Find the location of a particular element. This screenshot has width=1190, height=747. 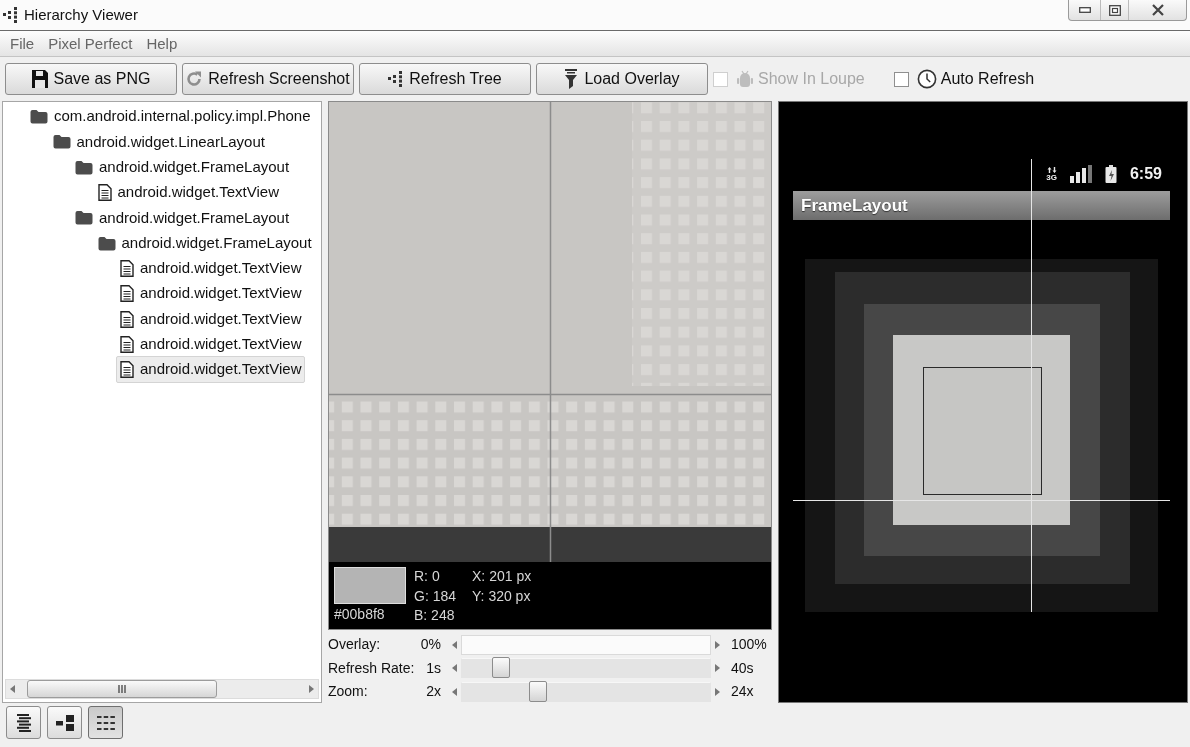

horizontal-scrollbar is located at coordinates (162, 689).